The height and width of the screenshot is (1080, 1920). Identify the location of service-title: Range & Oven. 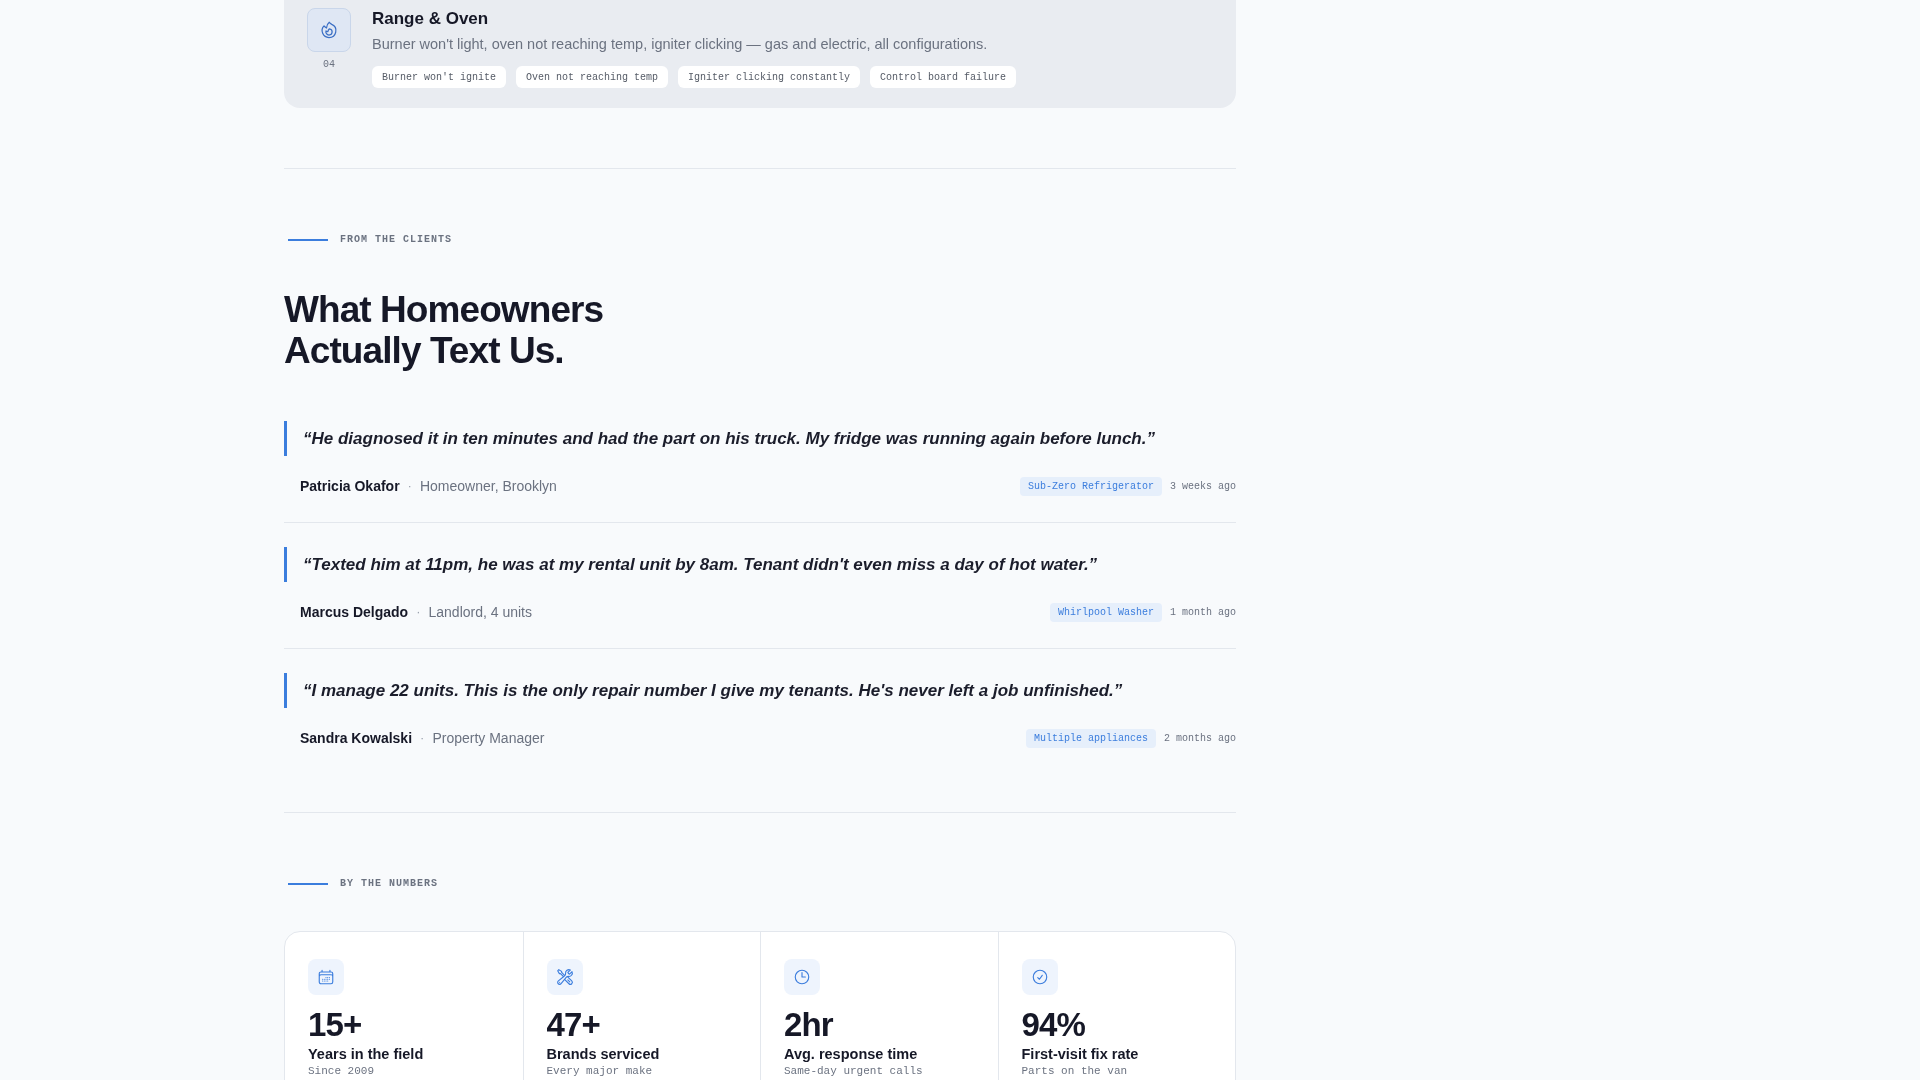
(431, 19).